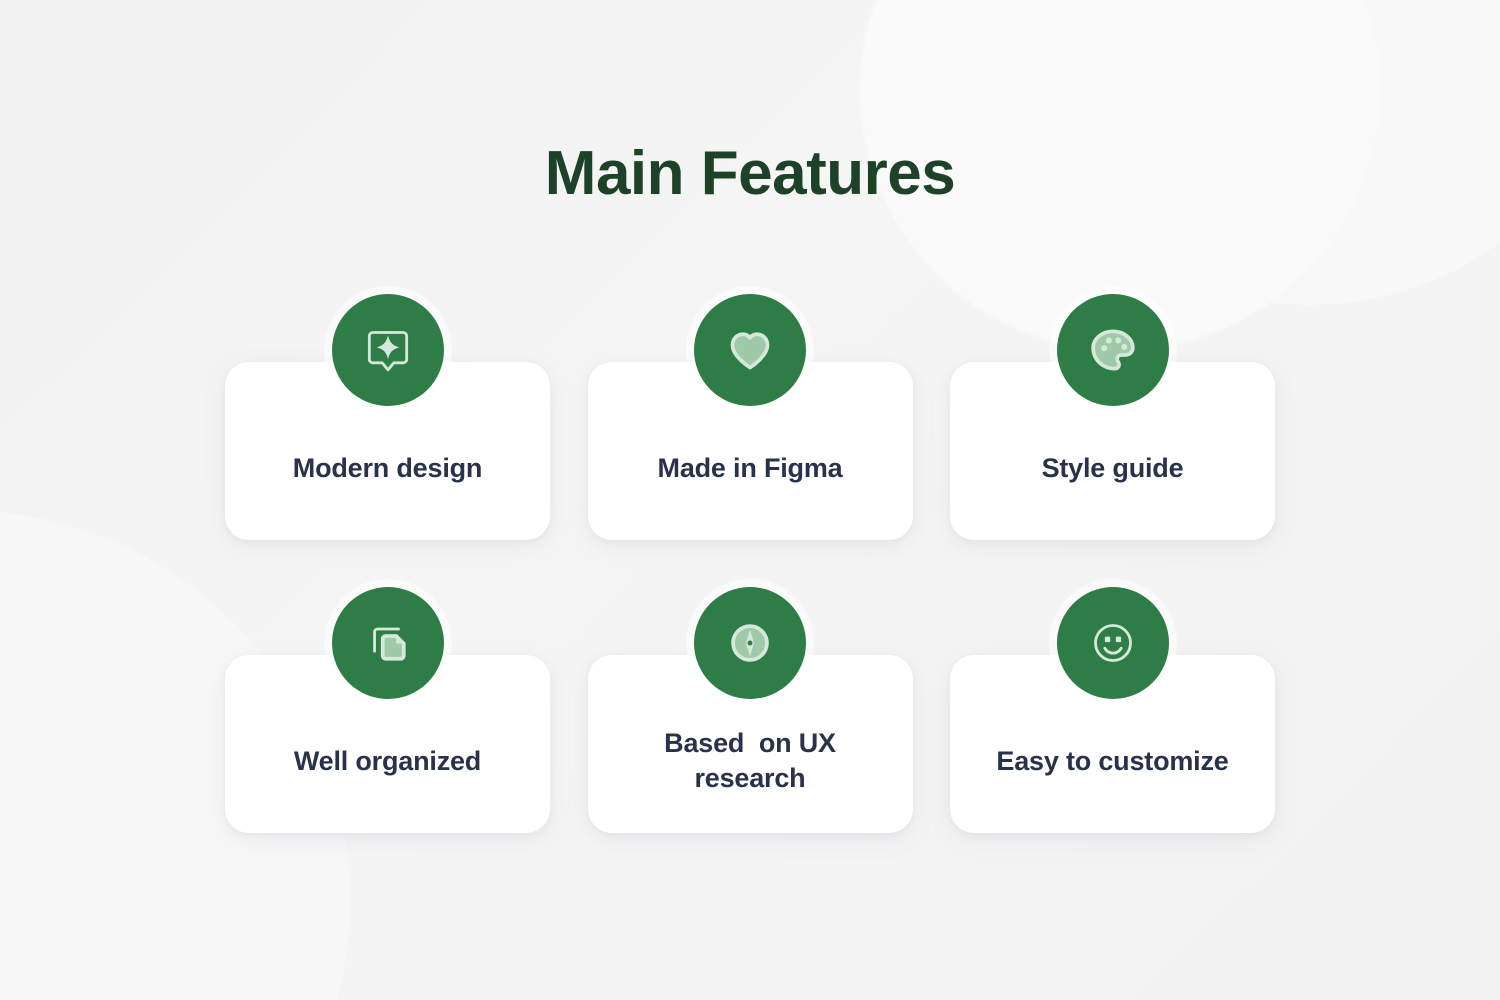  I want to click on feature-card-well-organized: Well organized, so click(387, 710).